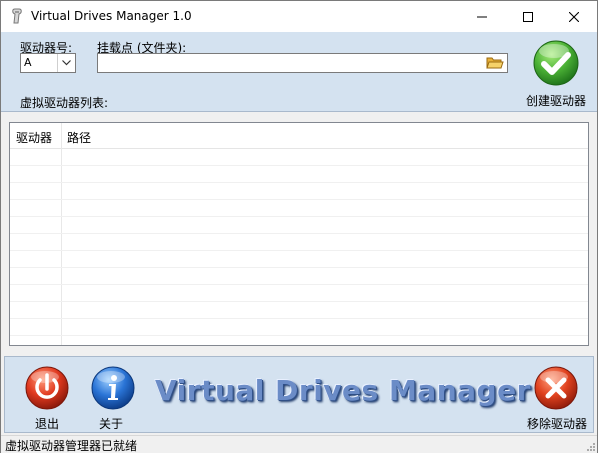 The width and height of the screenshot is (598, 454). I want to click on resize-grip-icon, so click(590, 446).